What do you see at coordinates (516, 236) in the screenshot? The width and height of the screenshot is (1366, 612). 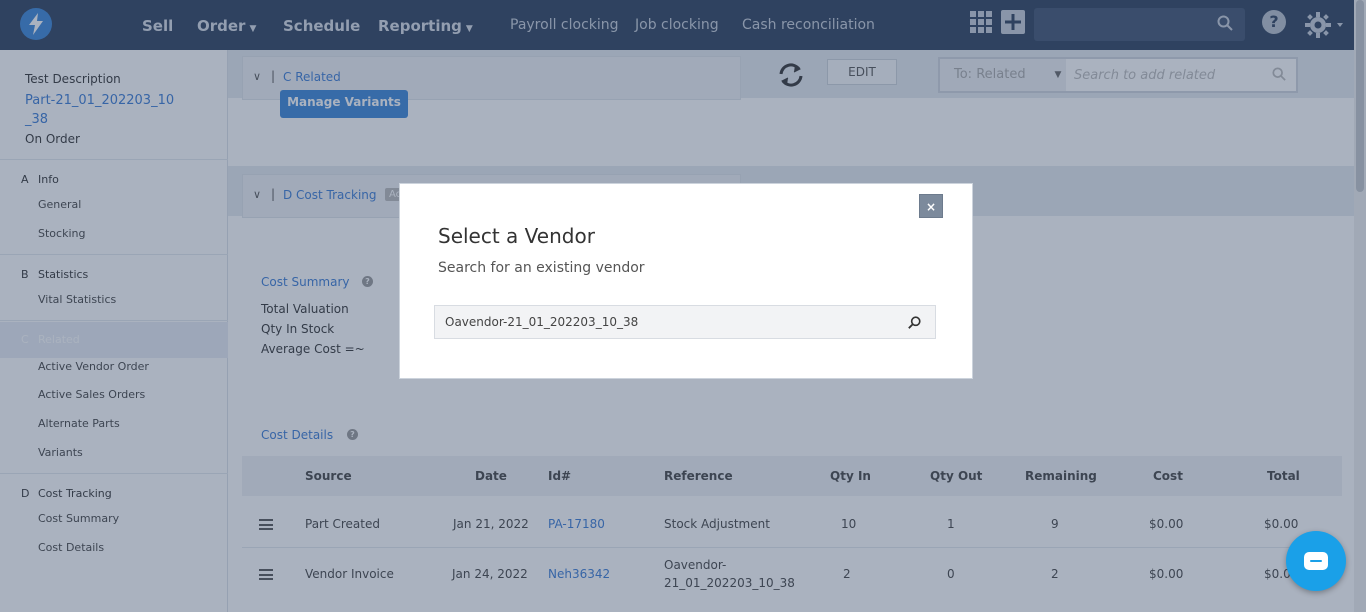 I see `modal-title: Select a Vendor` at bounding box center [516, 236].